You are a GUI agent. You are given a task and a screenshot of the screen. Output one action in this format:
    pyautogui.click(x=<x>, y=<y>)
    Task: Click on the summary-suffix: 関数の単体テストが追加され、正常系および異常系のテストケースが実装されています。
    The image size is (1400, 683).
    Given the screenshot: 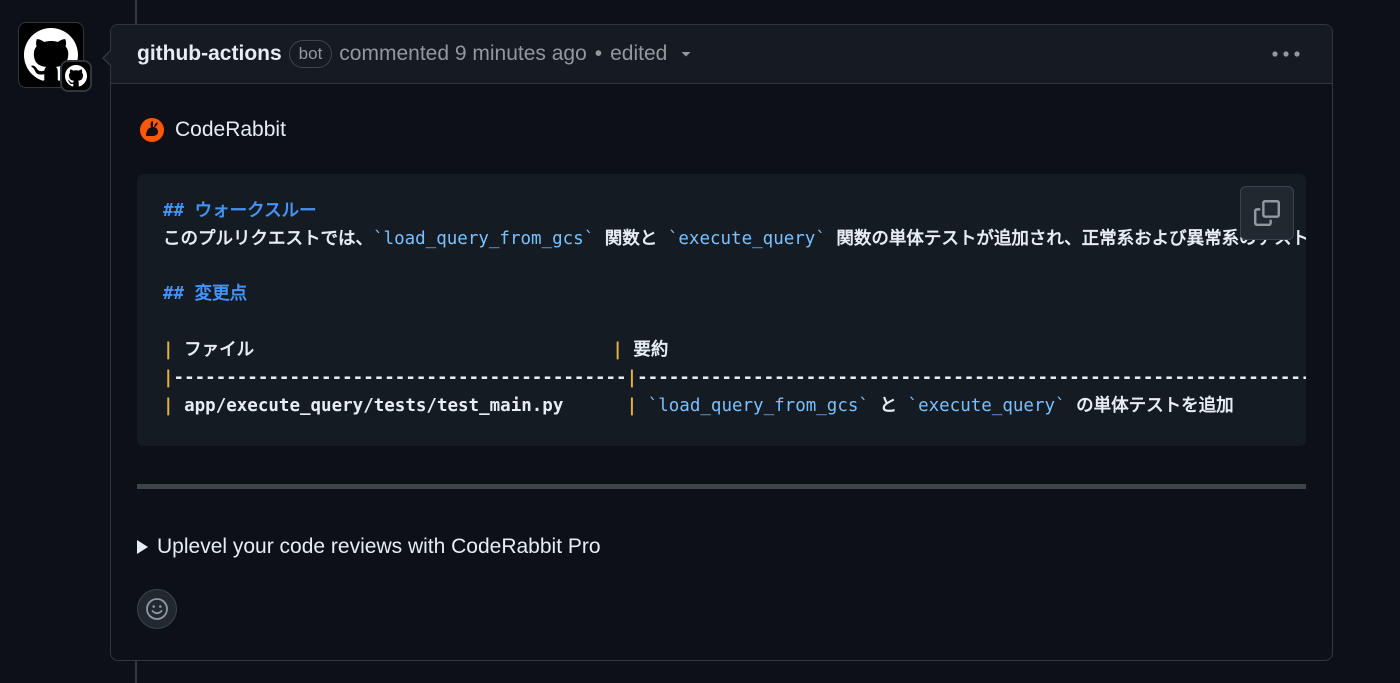 What is the action you would take?
    pyautogui.click(x=1071, y=238)
    